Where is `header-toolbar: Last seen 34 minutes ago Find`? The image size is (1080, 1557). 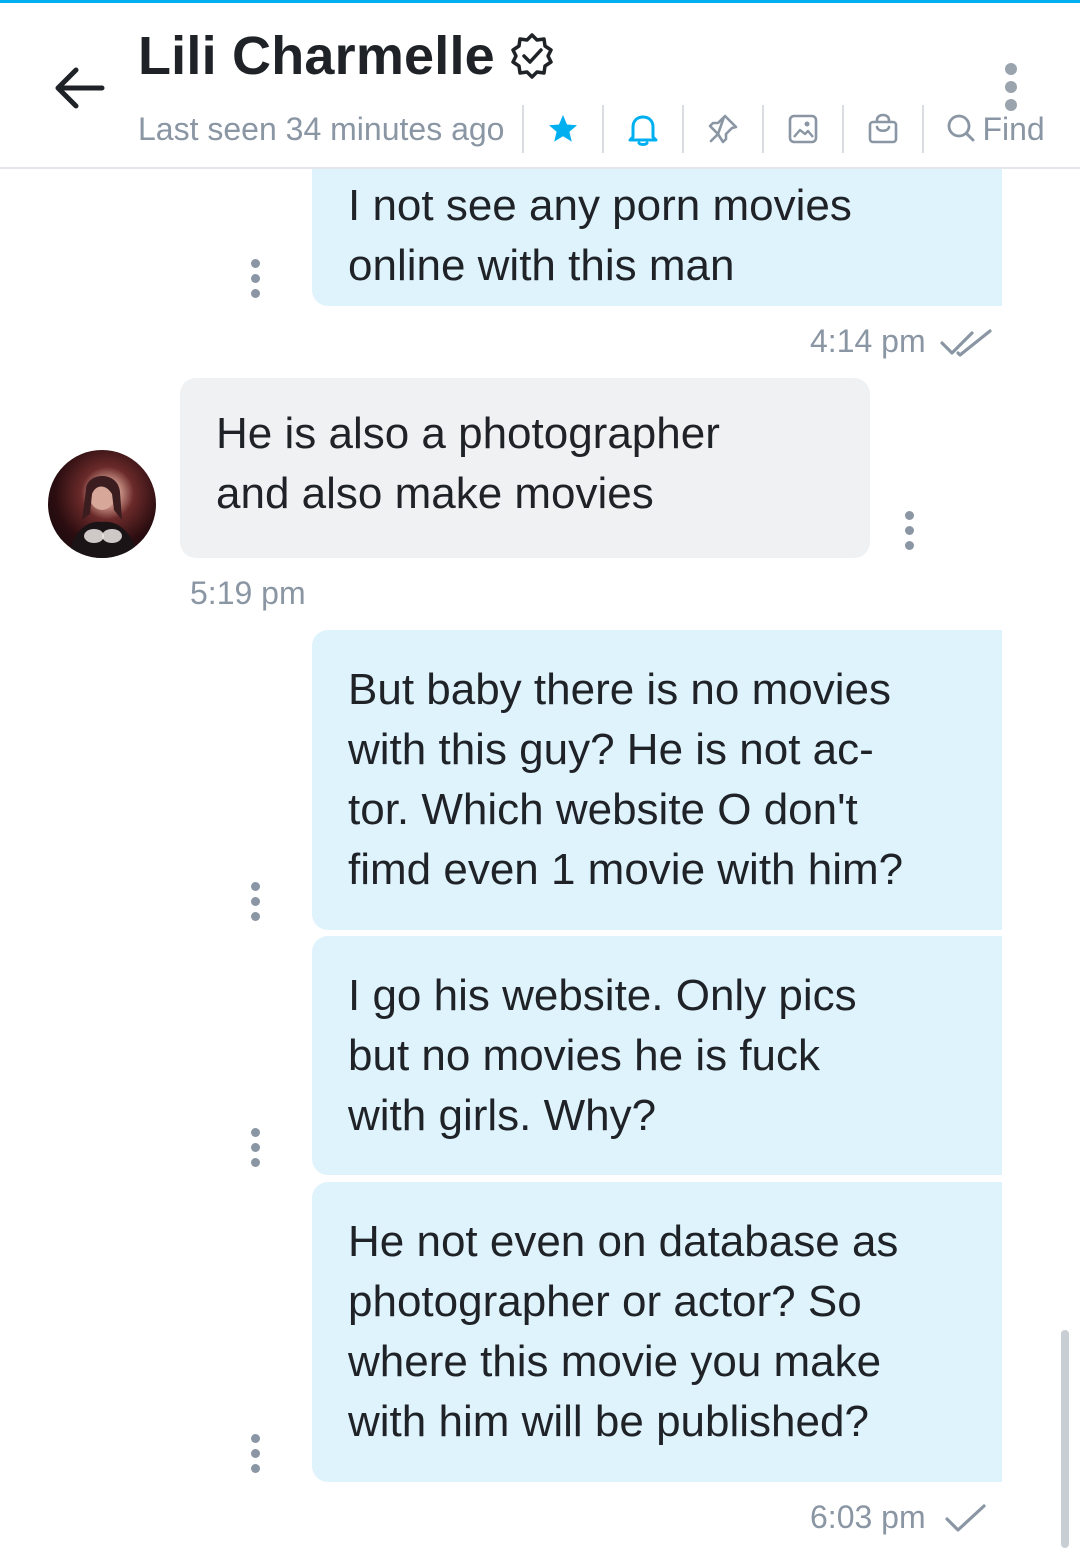
header-toolbar: Last seen 34 minutes ago Find is located at coordinates (591, 129).